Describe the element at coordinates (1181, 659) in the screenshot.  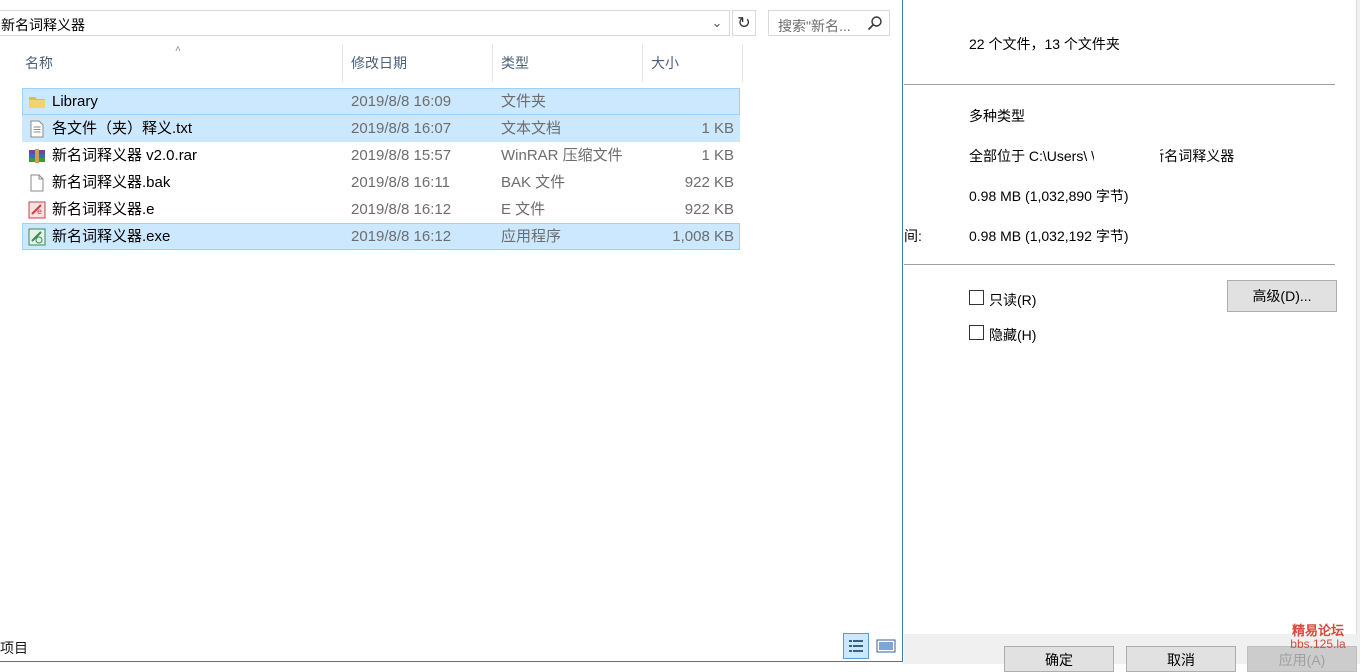
I see `cancel-button: 取消` at that location.